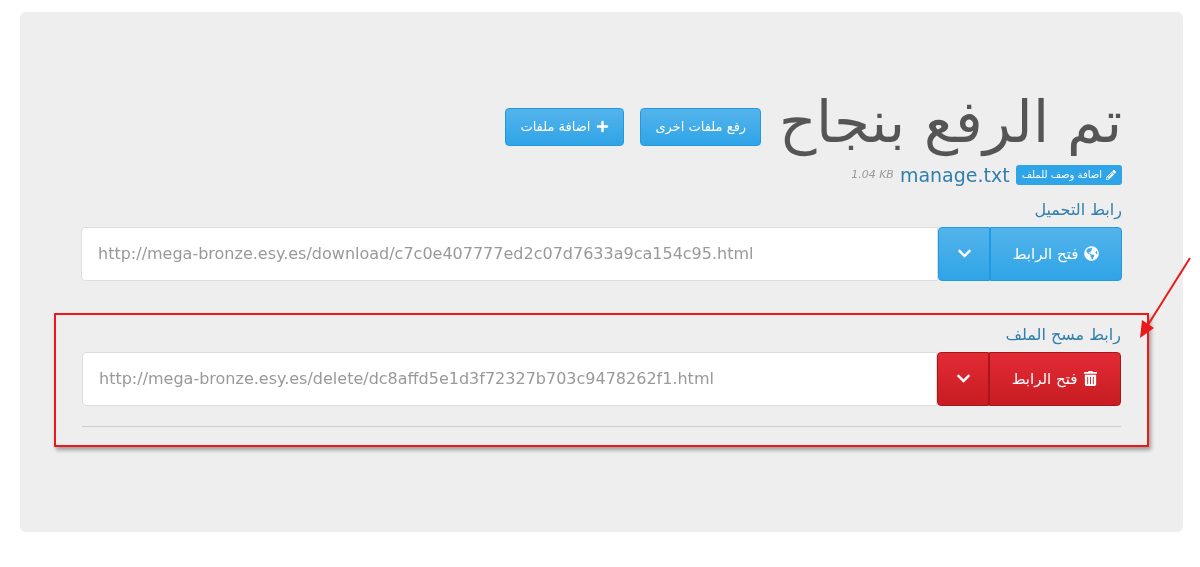 This screenshot has height=567, width=1200. What do you see at coordinates (1077, 209) in the screenshot?
I see `link-label: رابط التحميل` at bounding box center [1077, 209].